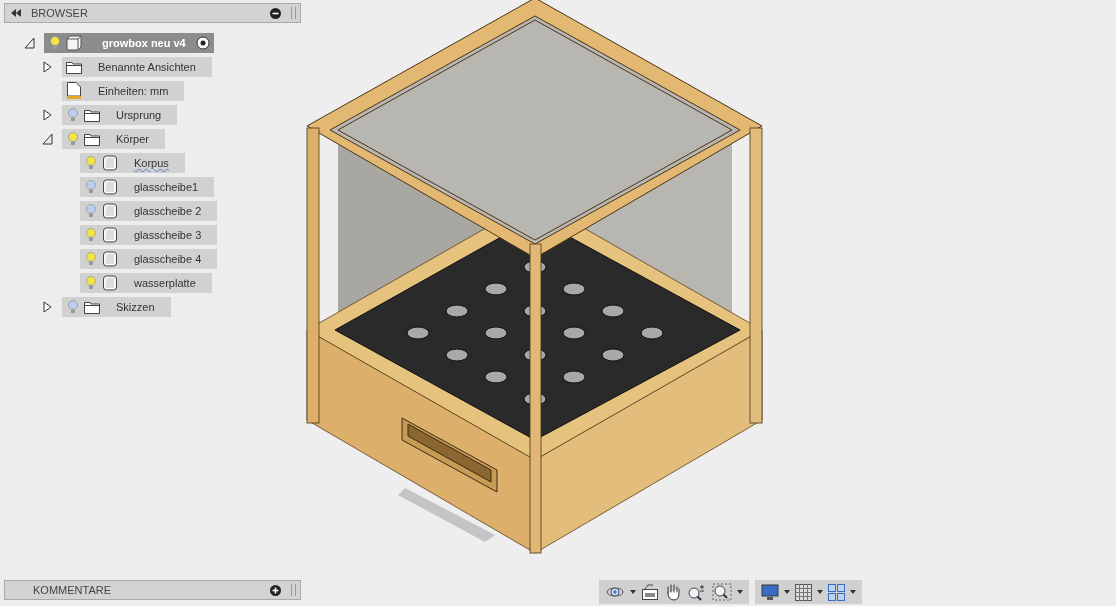 The width and height of the screenshot is (1116, 606). I want to click on item-label: Skizzen, so click(135, 307).